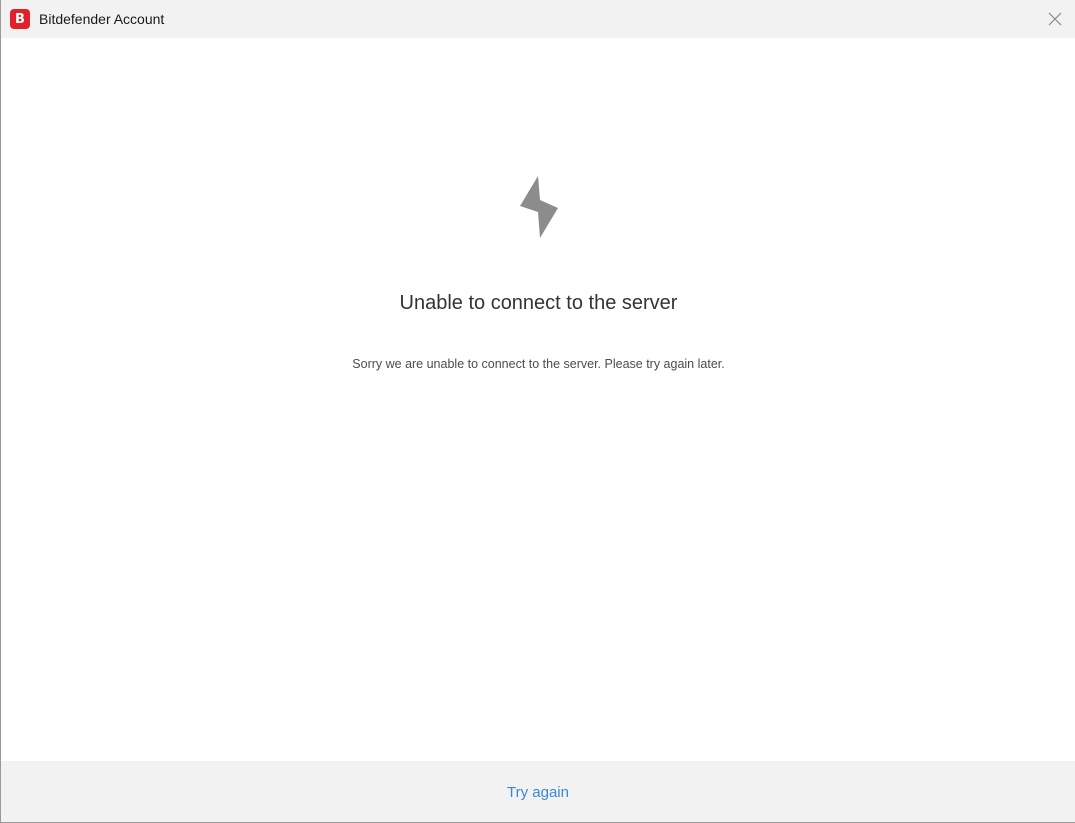 This screenshot has height=823, width=1075. I want to click on close-icon, so click(1055, 19).